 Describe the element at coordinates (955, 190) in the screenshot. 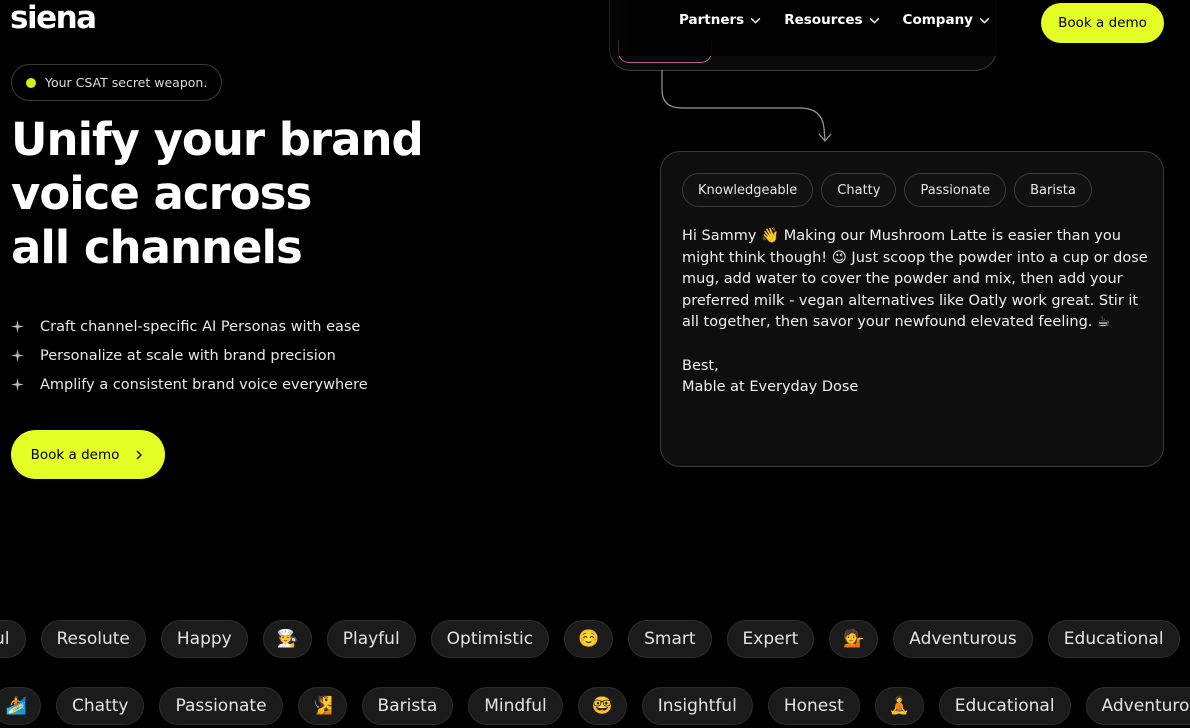

I see `persona-tag: Passionate` at that location.